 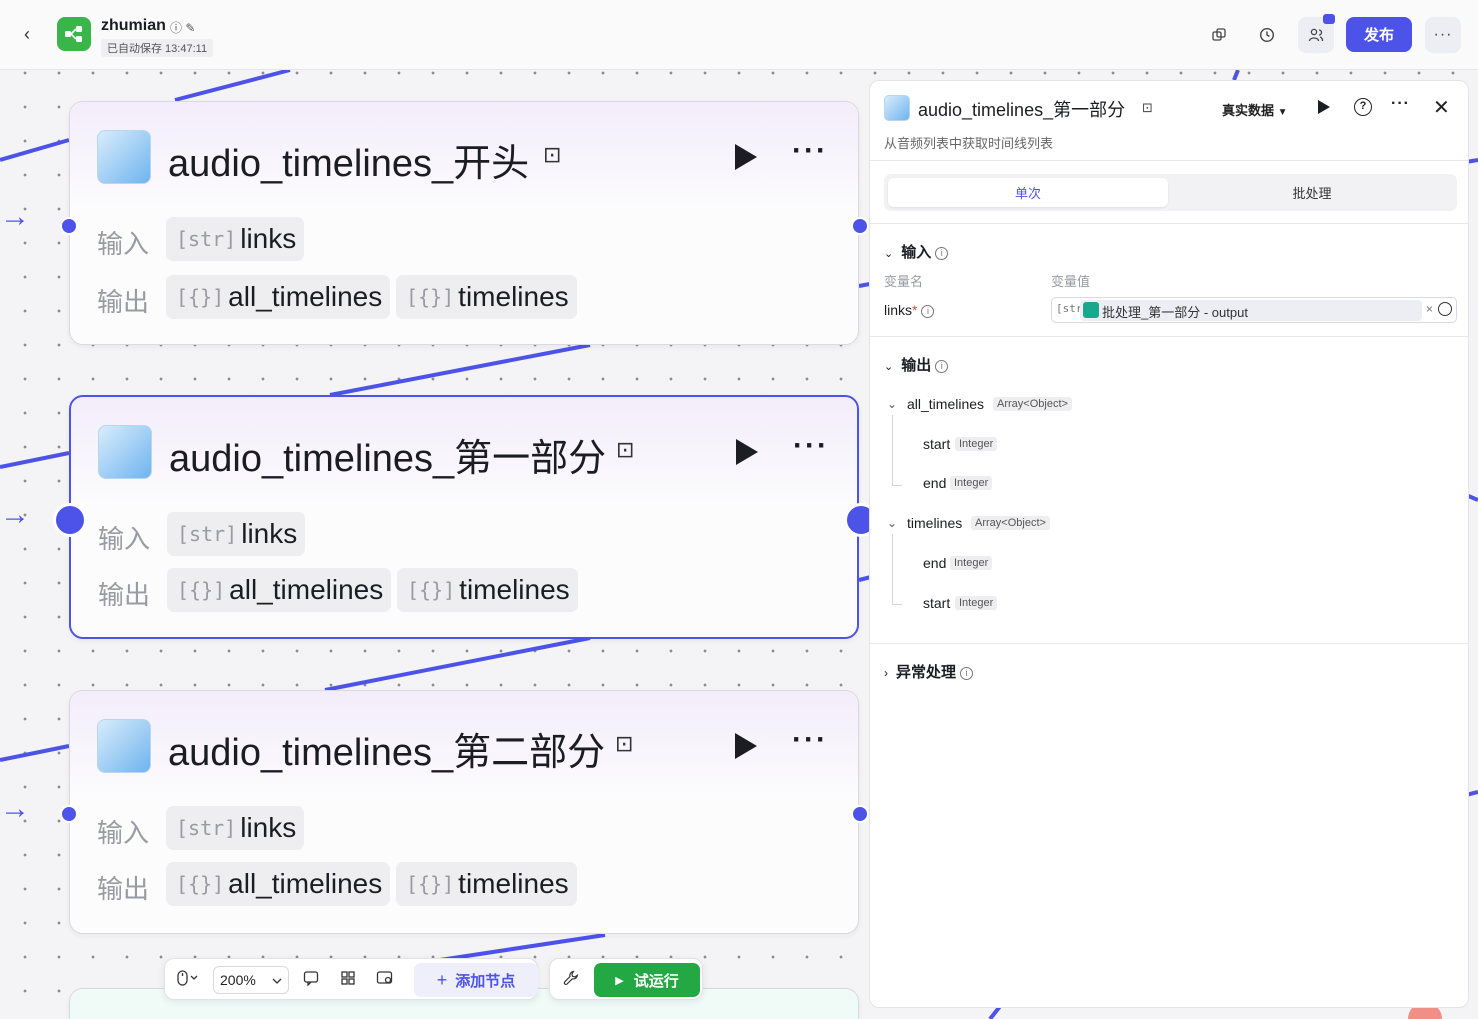 I want to click on add-node-button: + 添加节点, so click(x=476, y=980).